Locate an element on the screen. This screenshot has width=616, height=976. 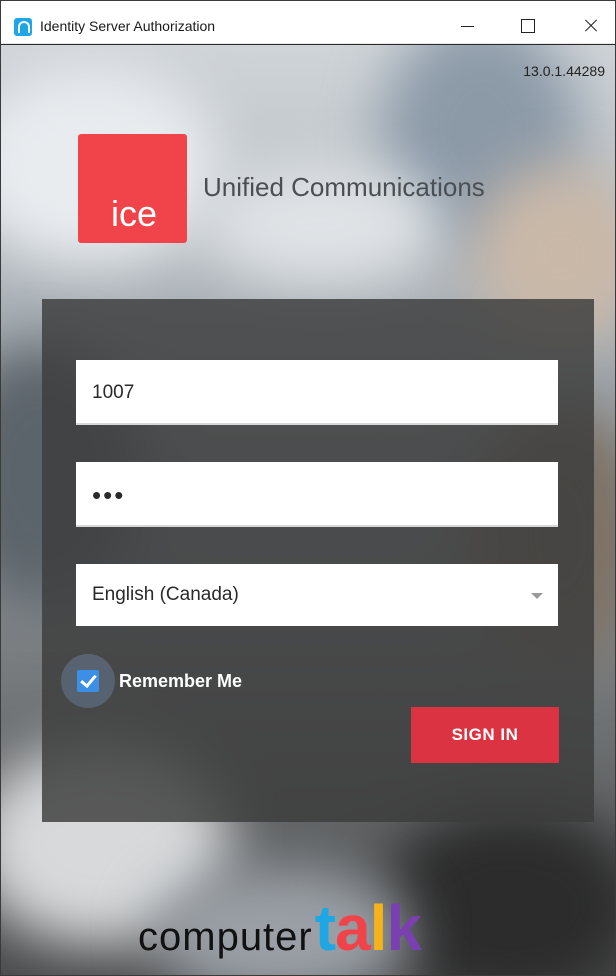
headset-app-icon is located at coordinates (23, 27).